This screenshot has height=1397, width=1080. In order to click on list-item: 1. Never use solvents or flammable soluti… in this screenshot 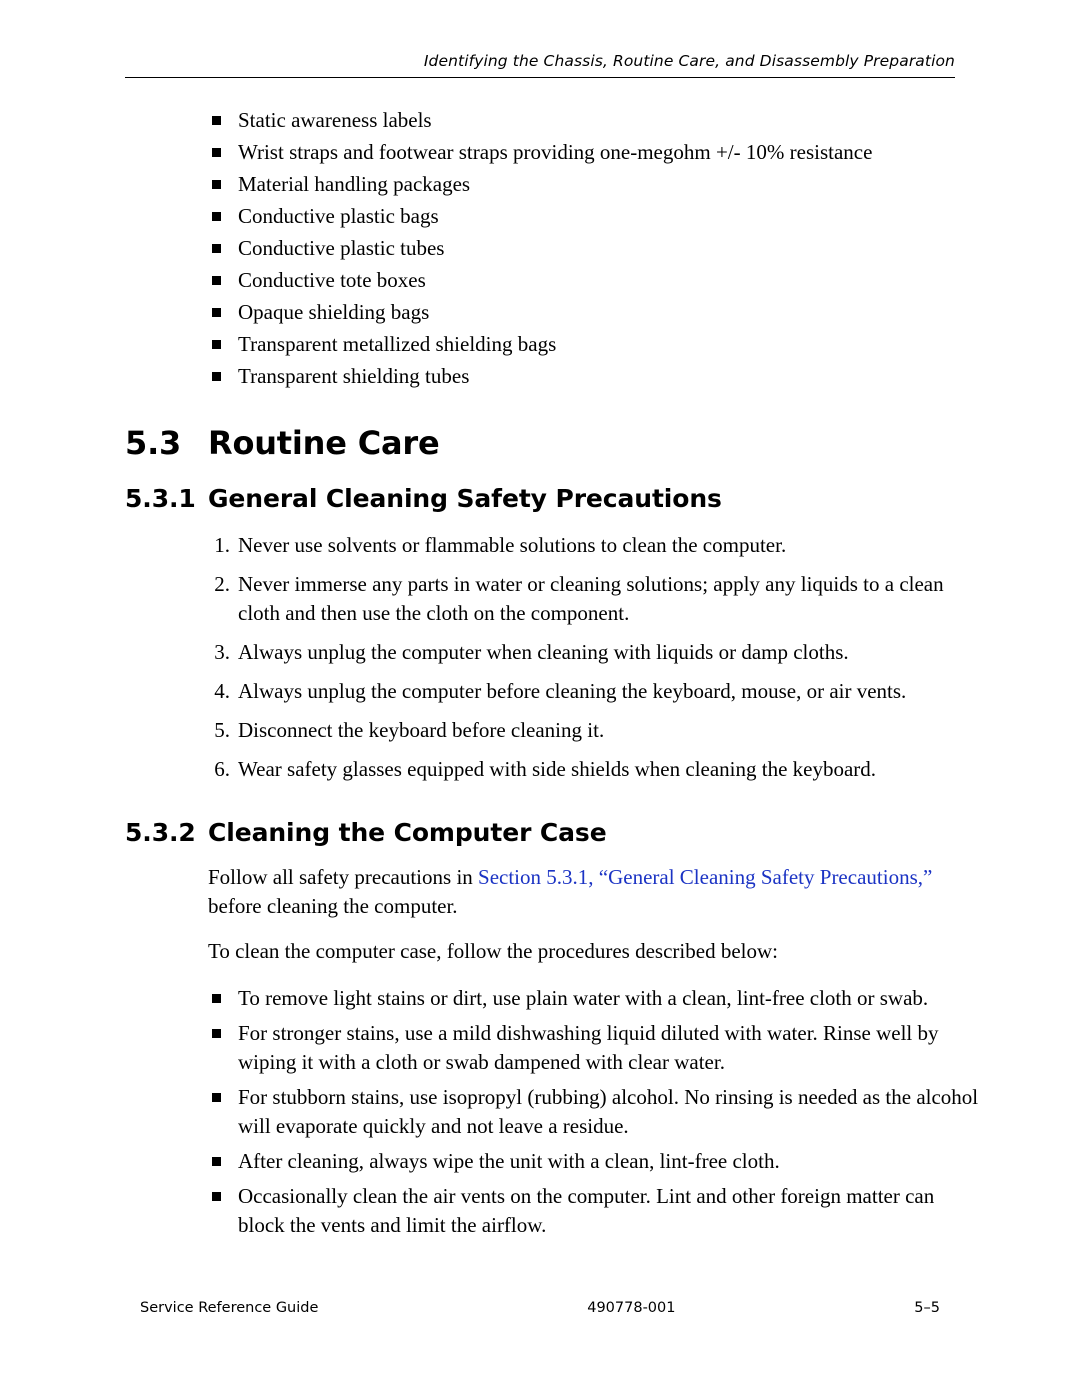, I will do `click(593, 545)`.